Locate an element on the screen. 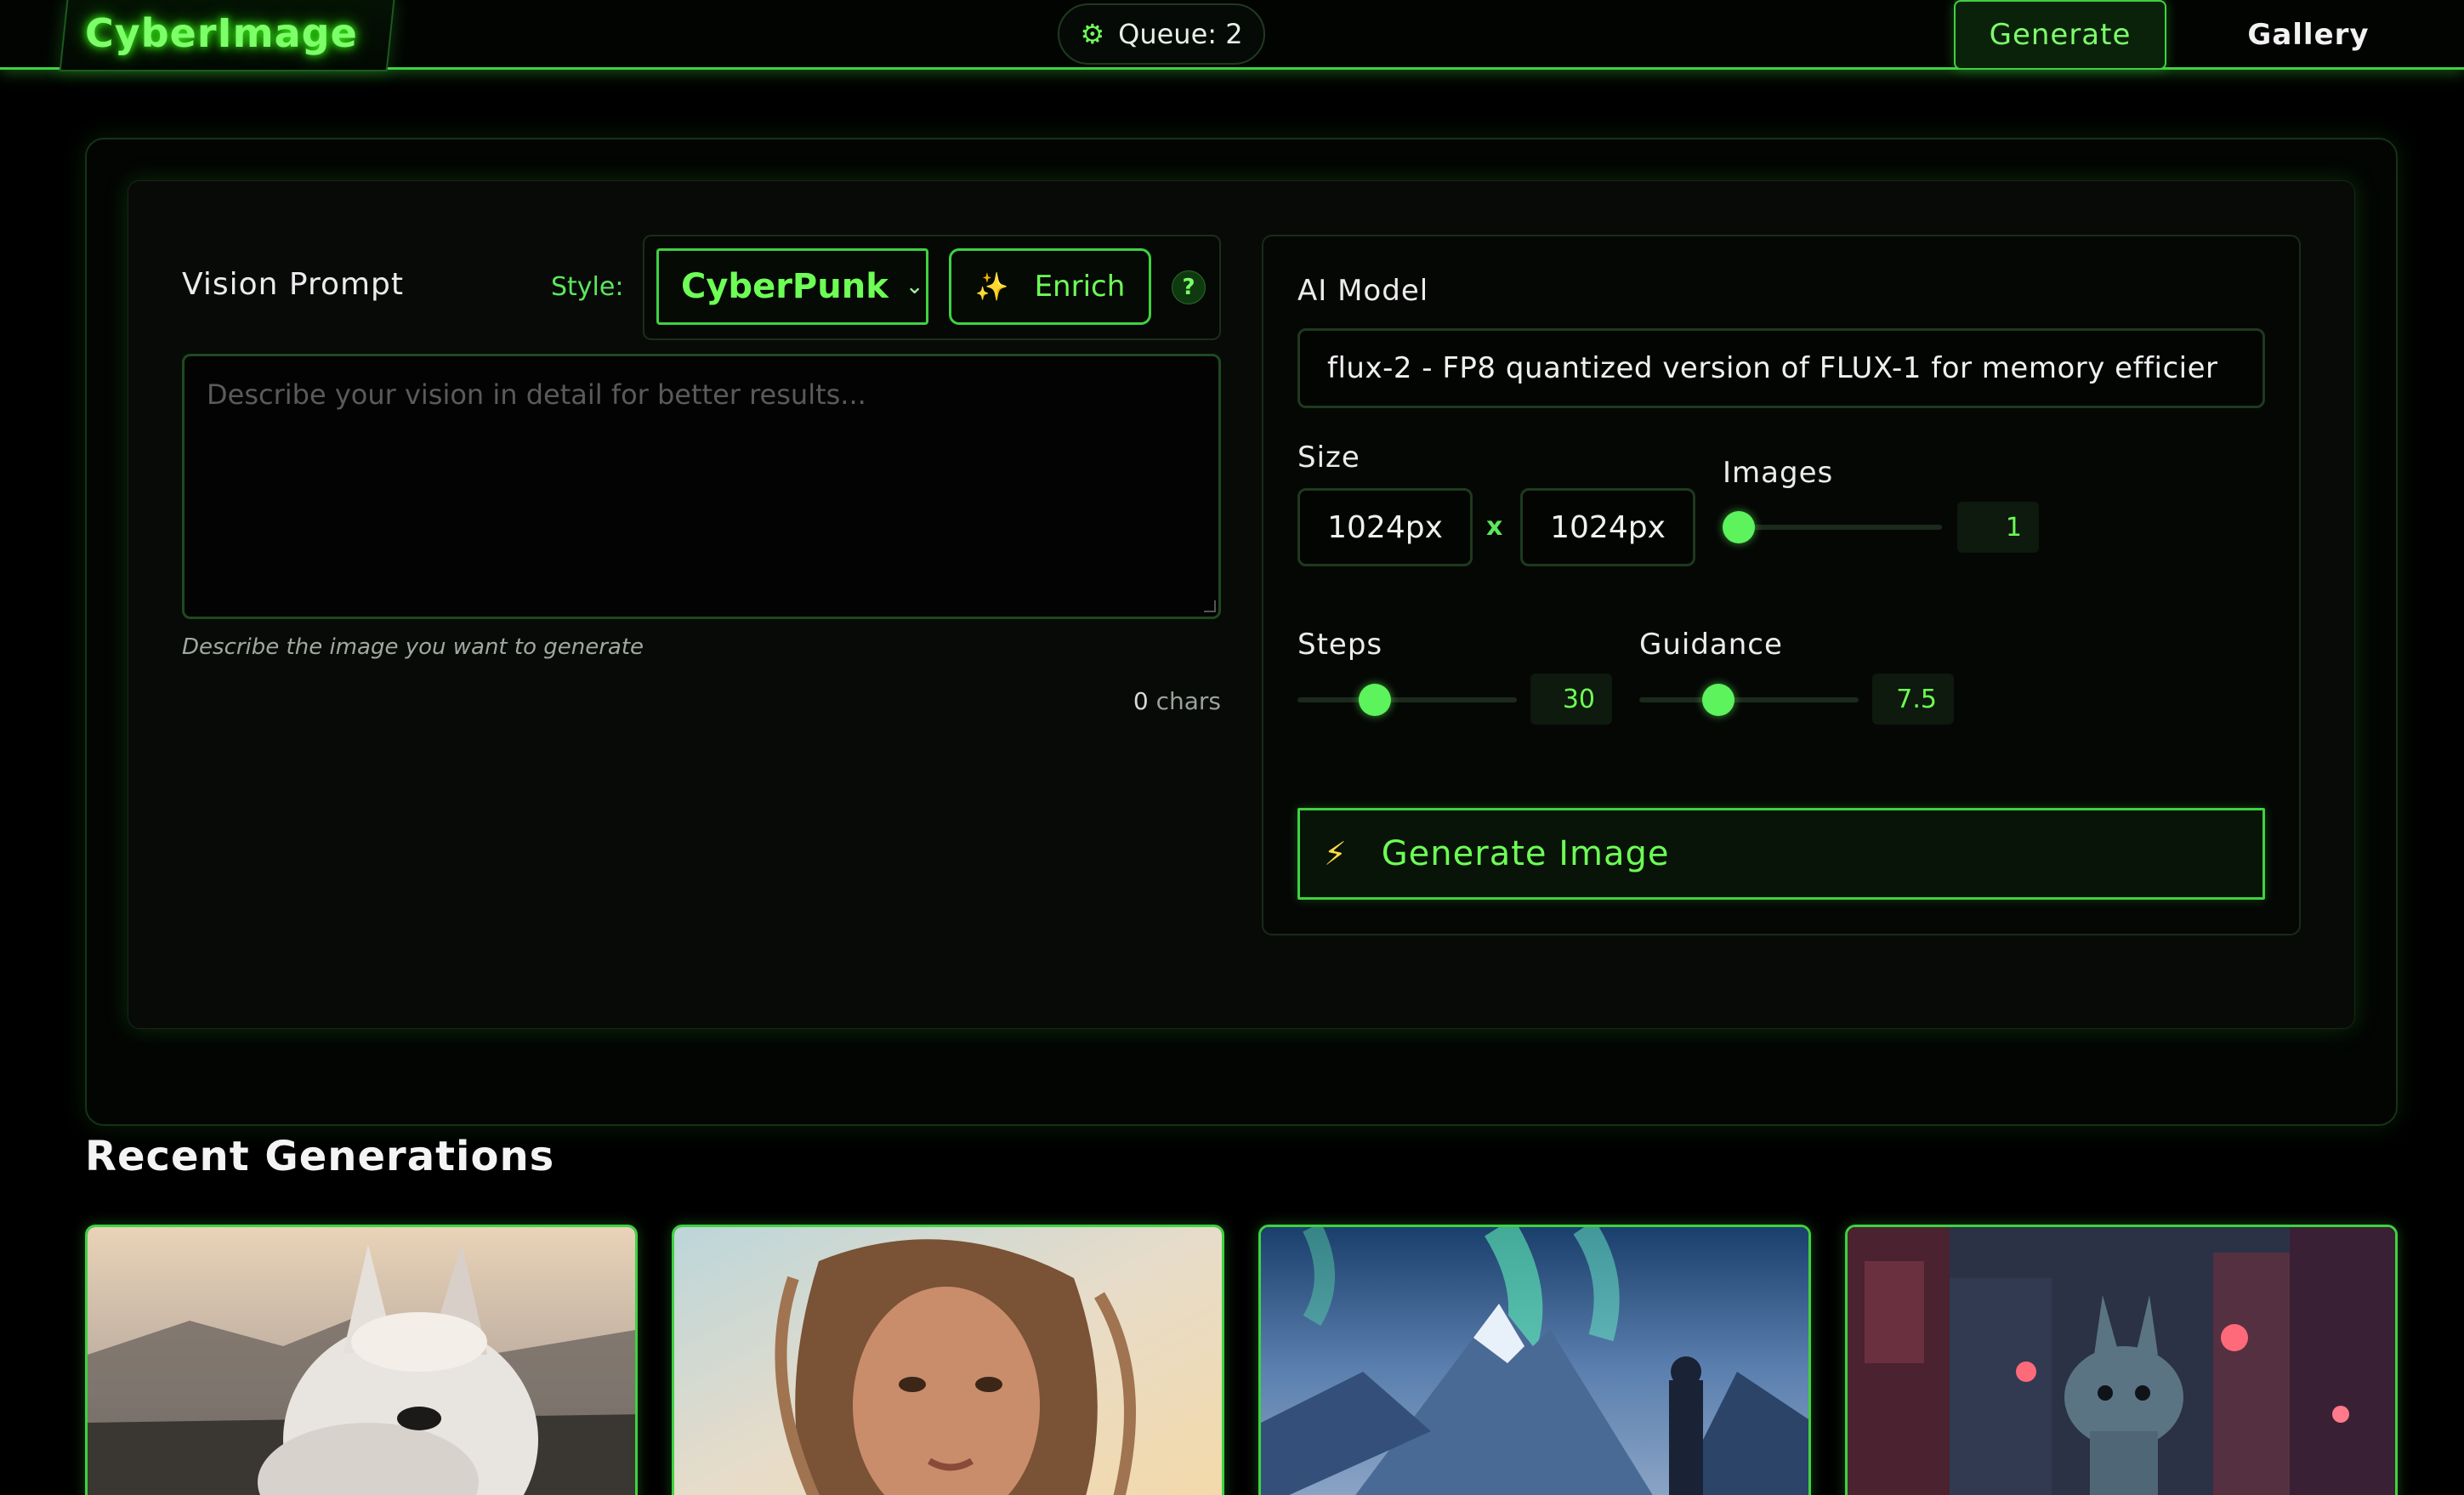 This screenshot has width=2464, height=1495. width-input: 1024px is located at coordinates (1385, 527).